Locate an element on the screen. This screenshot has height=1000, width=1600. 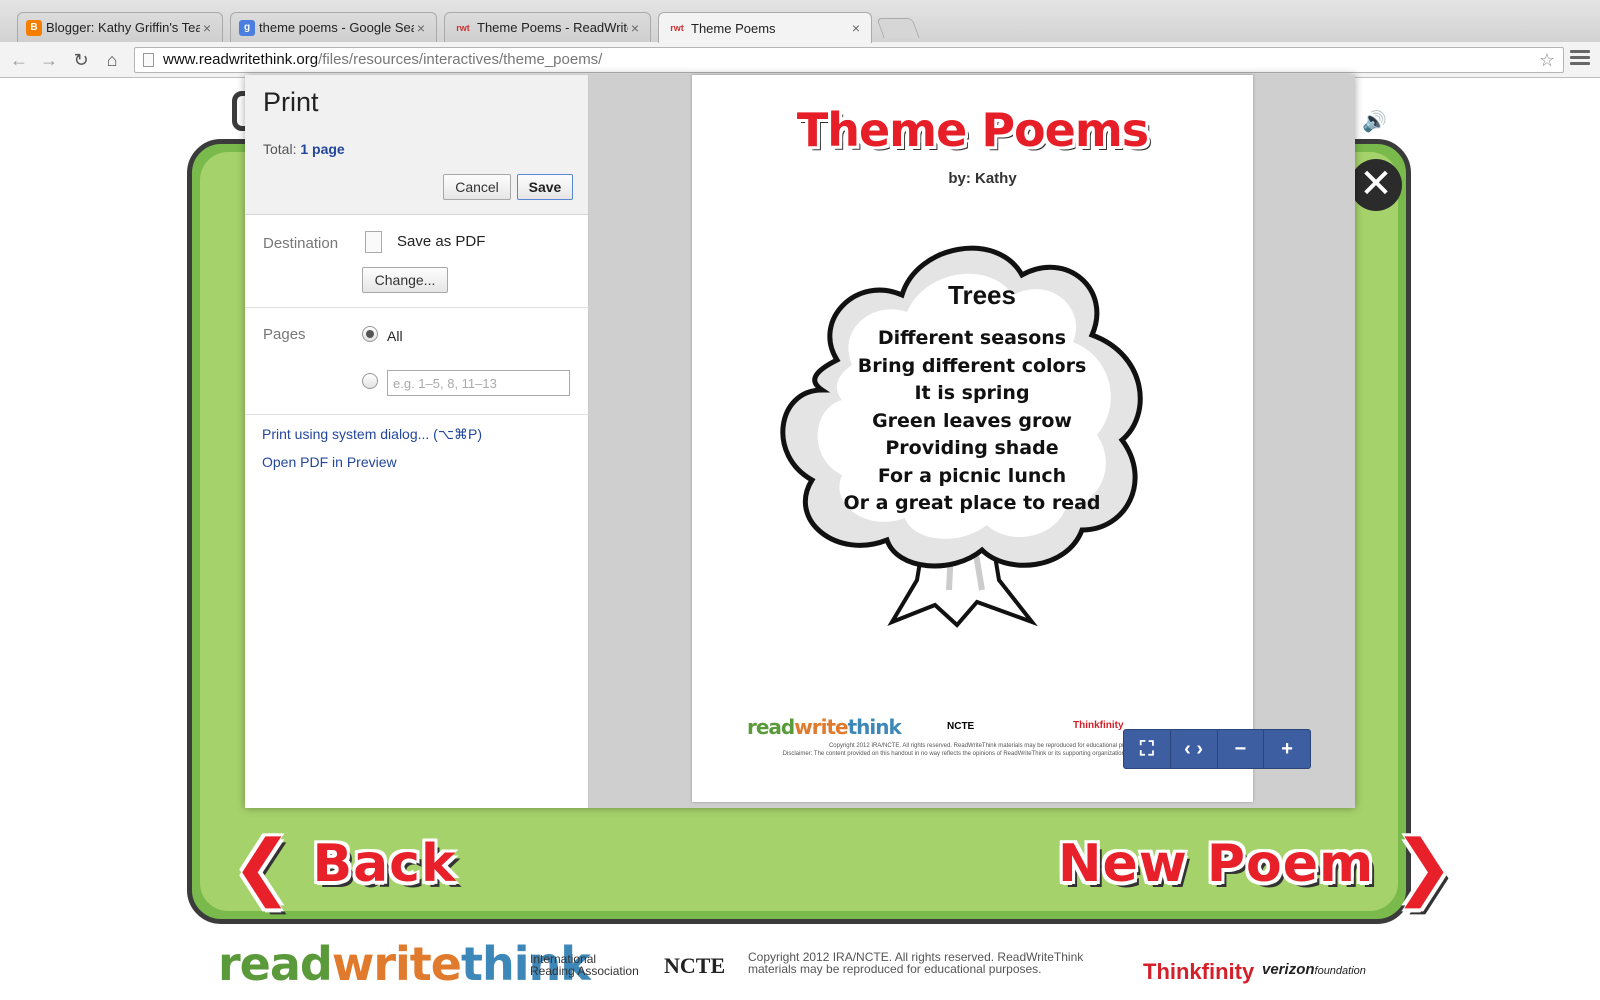
back-button: ❮ Back is located at coordinates (344, 866).